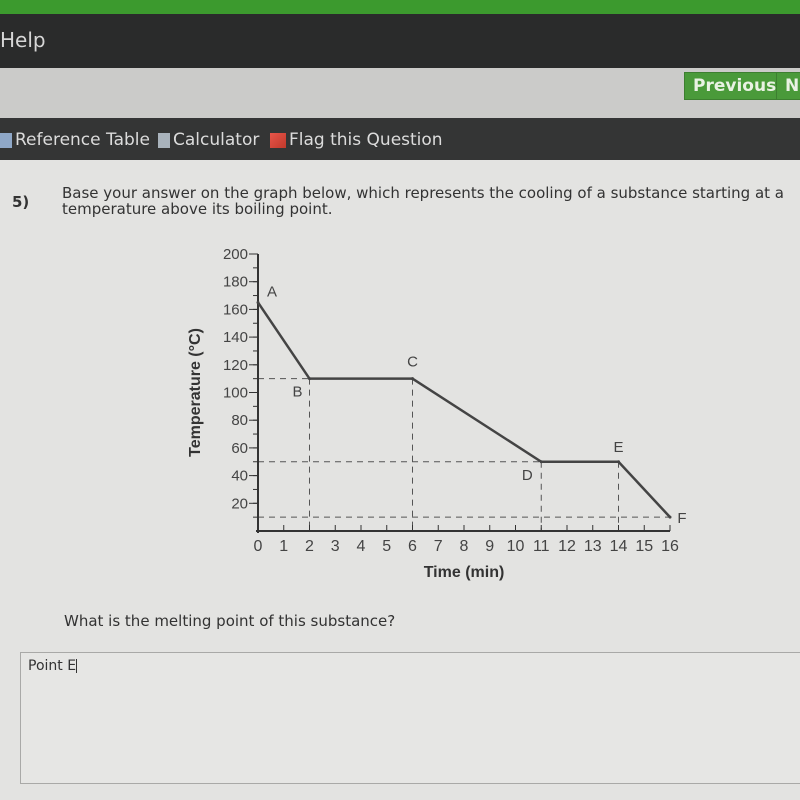 The height and width of the screenshot is (800, 800). I want to click on point-label: C, so click(412, 362).